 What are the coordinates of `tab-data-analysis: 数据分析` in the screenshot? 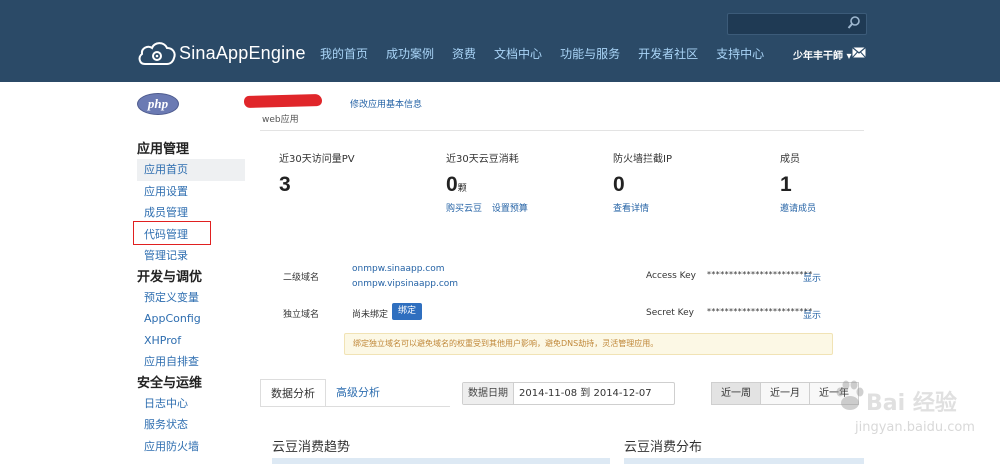 It's located at (293, 393).